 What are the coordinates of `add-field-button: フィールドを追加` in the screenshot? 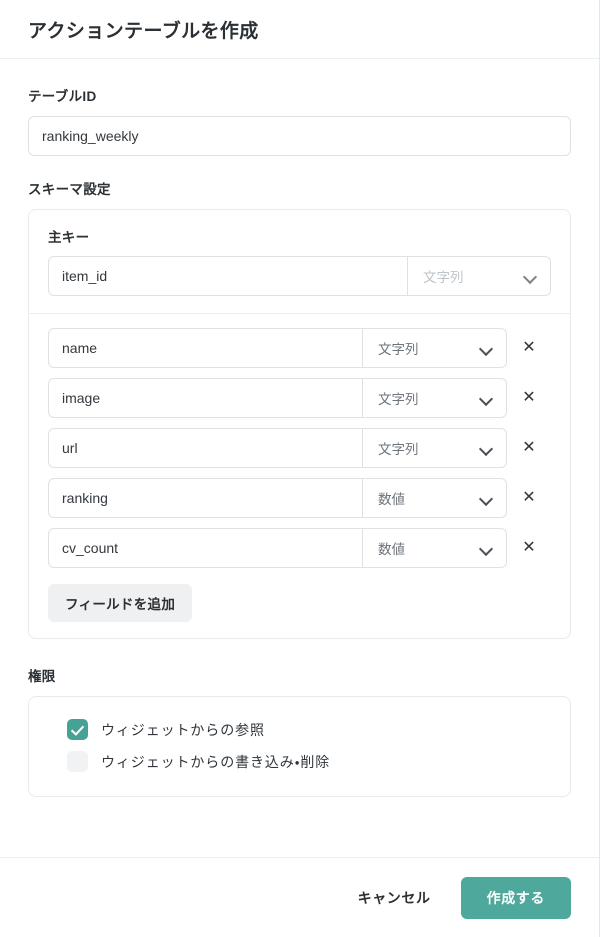 It's located at (120, 603).